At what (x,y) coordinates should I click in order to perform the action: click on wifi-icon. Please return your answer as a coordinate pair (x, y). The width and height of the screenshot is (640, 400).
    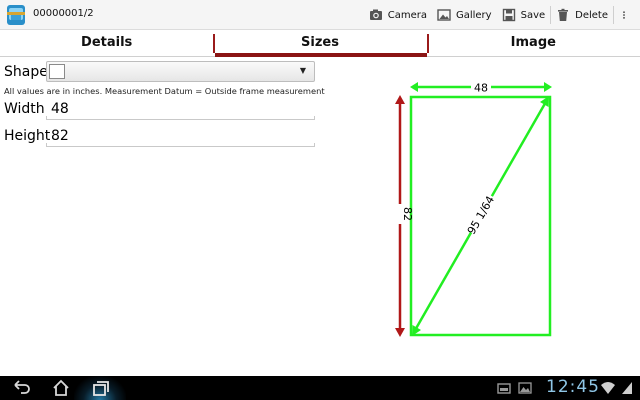
    Looking at the image, I should click on (608, 388).